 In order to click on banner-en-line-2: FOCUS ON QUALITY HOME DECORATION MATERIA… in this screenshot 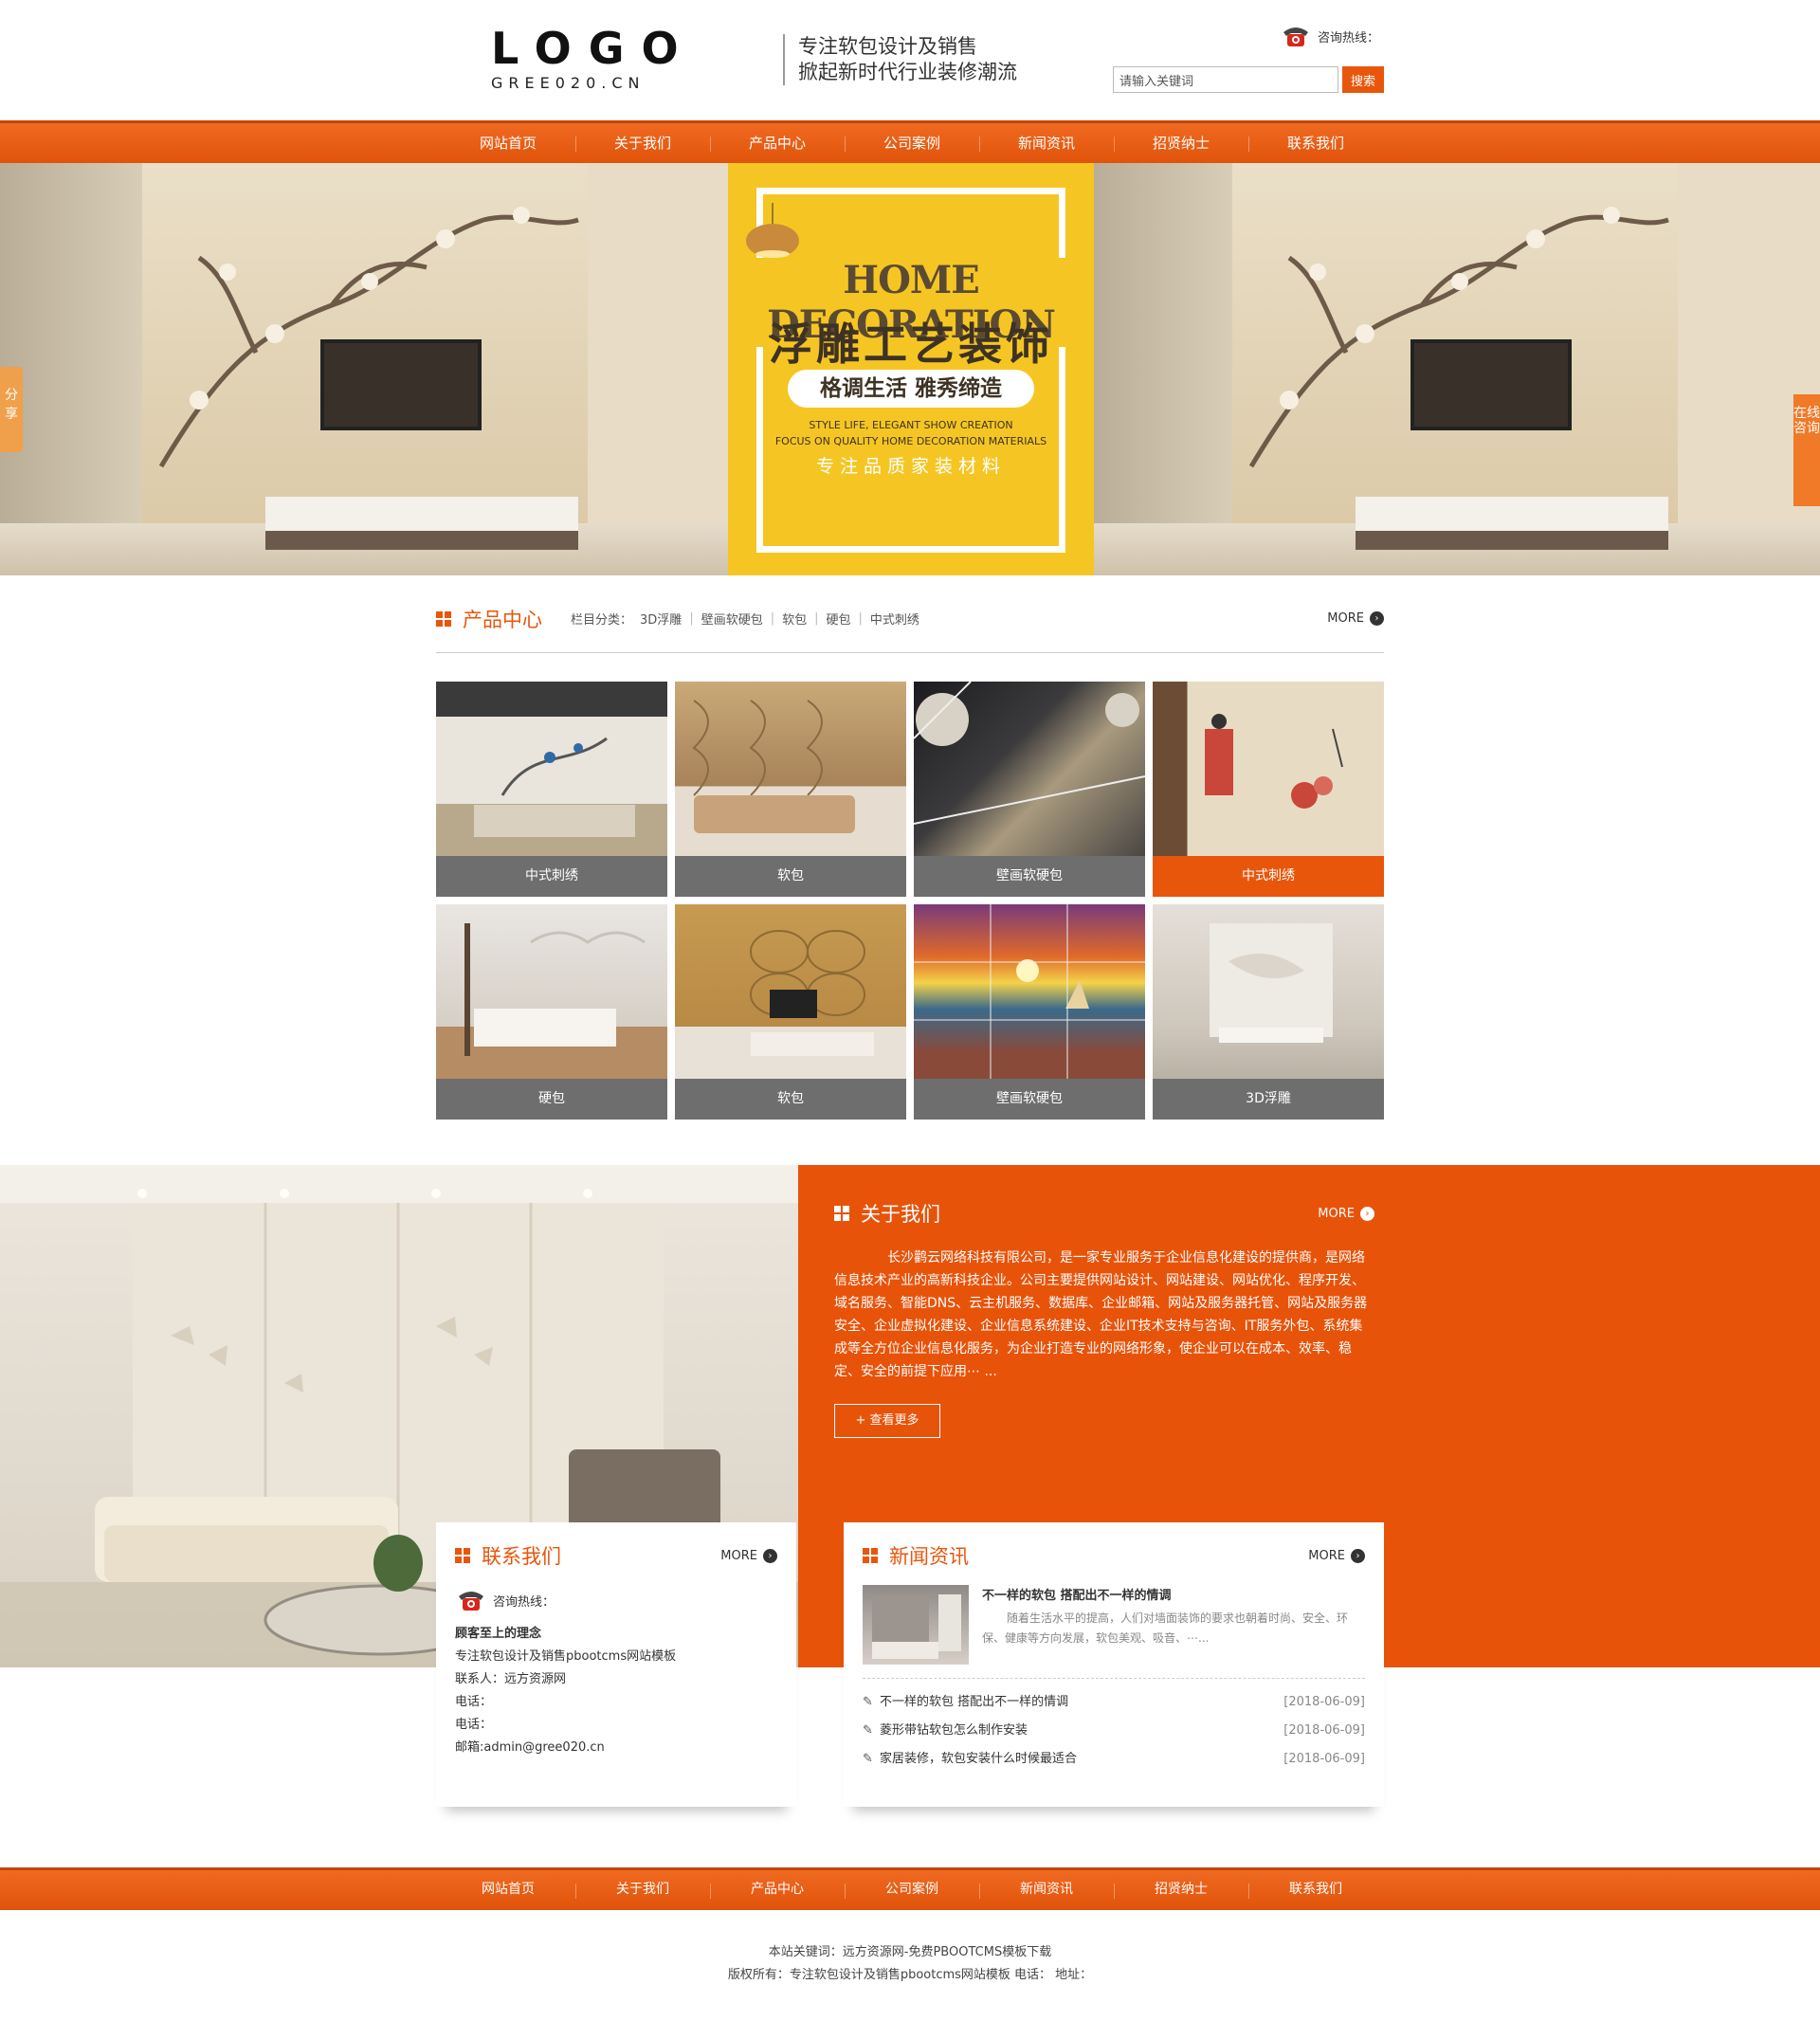, I will do `click(910, 441)`.